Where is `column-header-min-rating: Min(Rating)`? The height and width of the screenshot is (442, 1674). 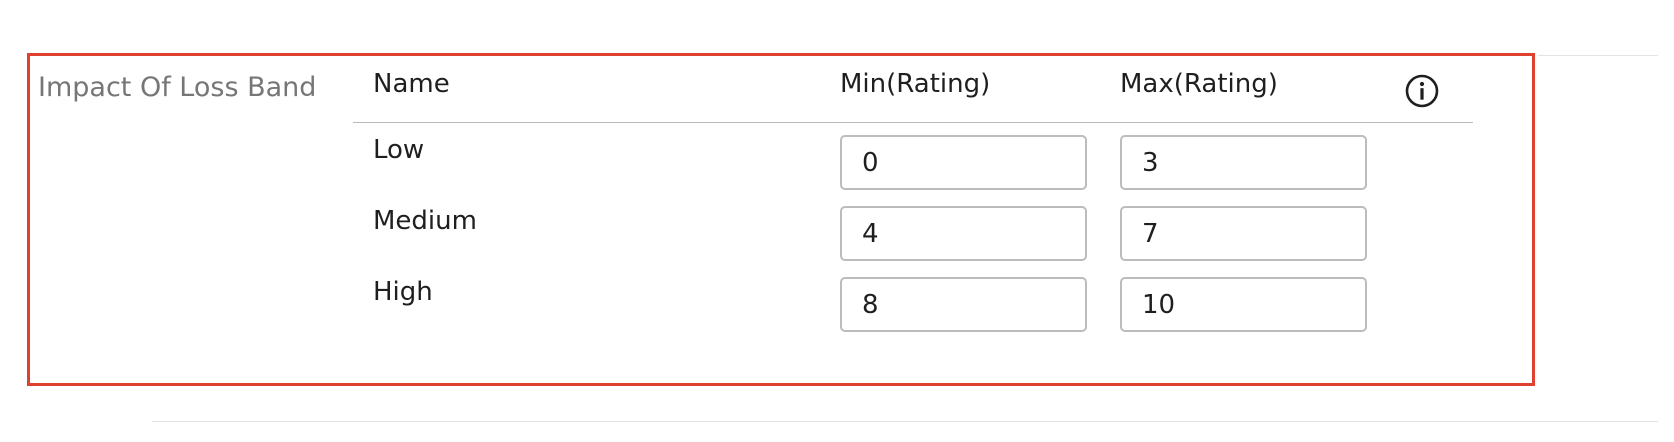 column-header-min-rating: Min(Rating) is located at coordinates (915, 84).